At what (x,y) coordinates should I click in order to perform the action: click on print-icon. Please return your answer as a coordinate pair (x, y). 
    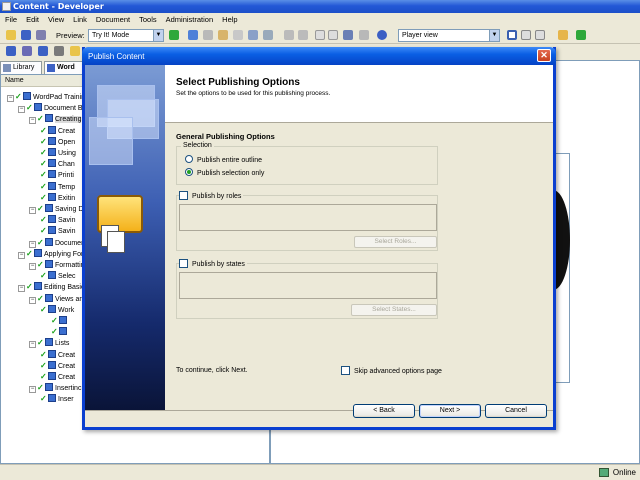
    Looking at the image, I should click on (41, 35).